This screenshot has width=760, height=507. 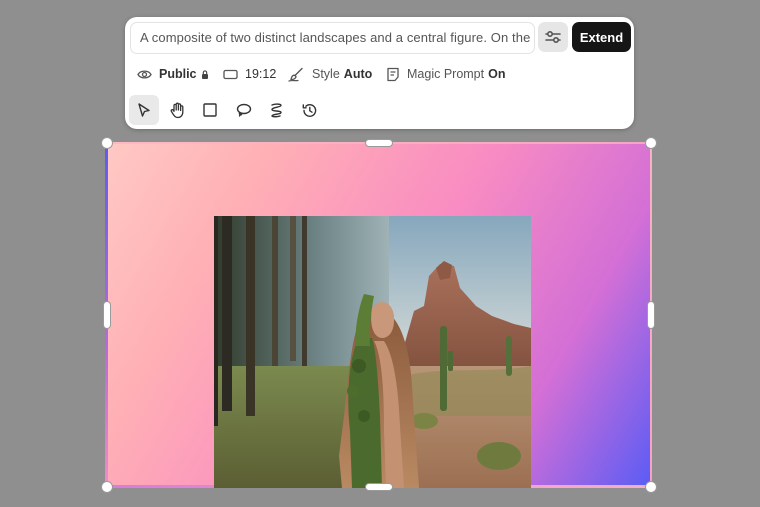 What do you see at coordinates (107, 315) in the screenshot?
I see `resize-handle-left` at bounding box center [107, 315].